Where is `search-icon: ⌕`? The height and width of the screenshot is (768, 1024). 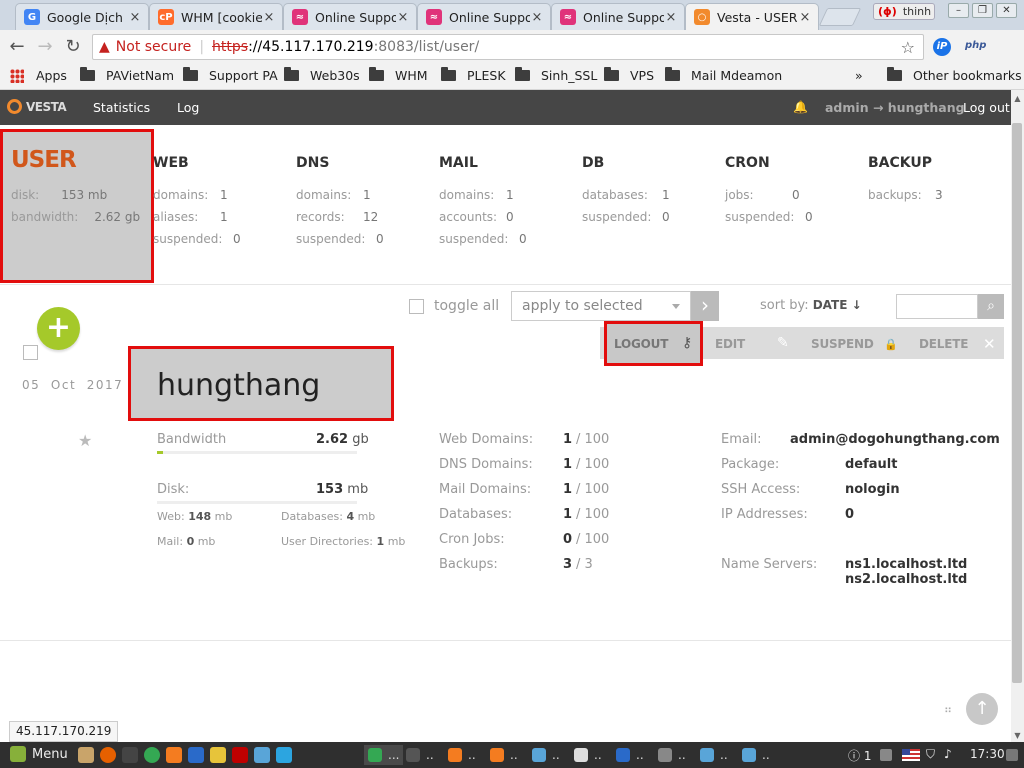 search-icon: ⌕ is located at coordinates (991, 306).